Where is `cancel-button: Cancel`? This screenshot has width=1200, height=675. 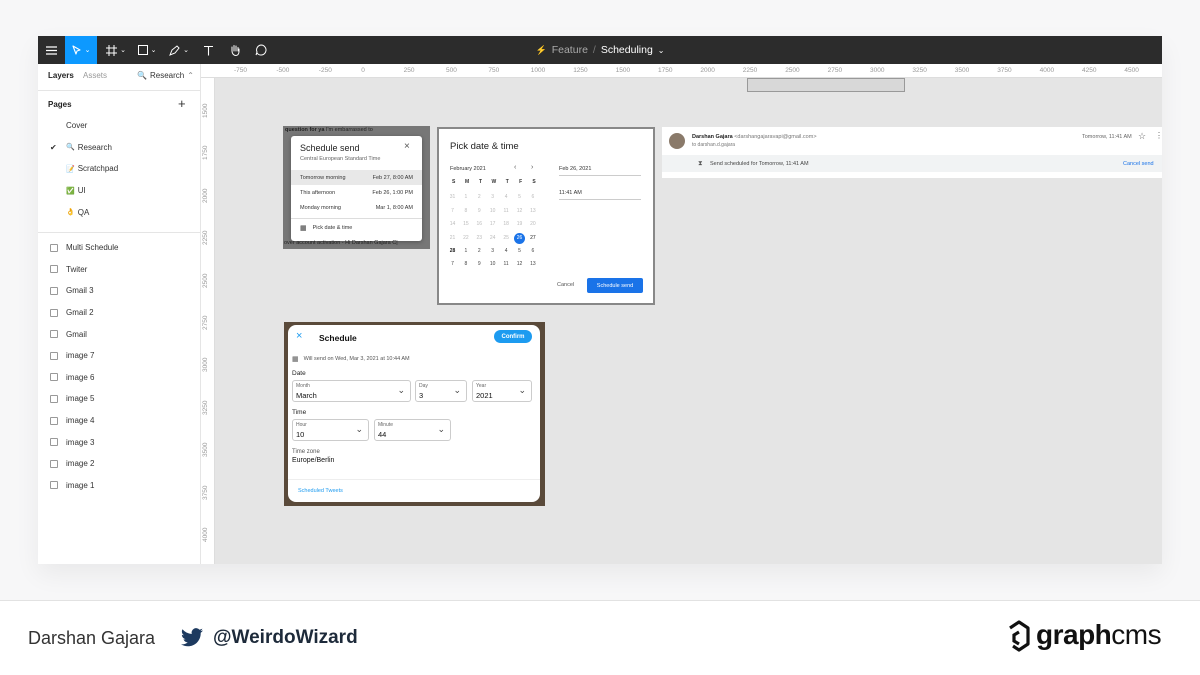 cancel-button: Cancel is located at coordinates (565, 285).